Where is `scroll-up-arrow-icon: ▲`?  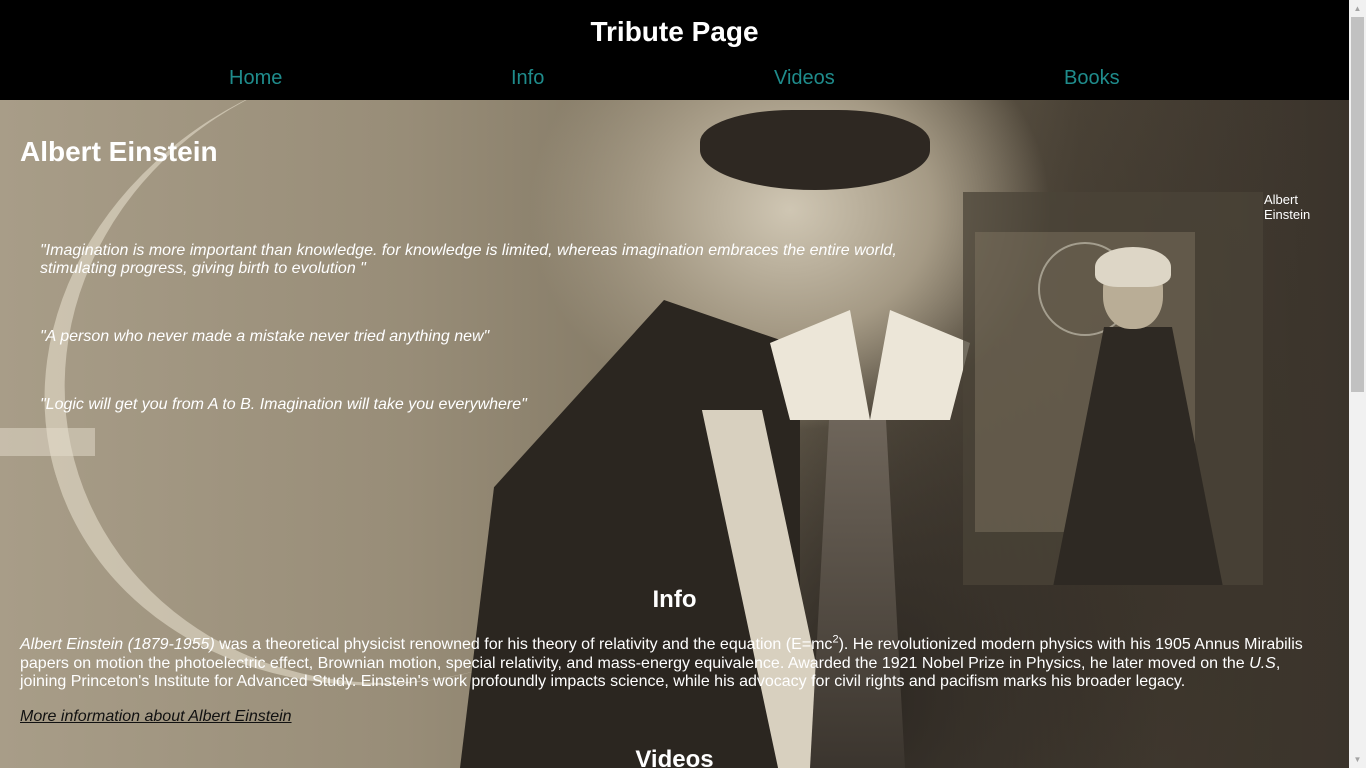 scroll-up-arrow-icon: ▲ is located at coordinates (1357, 8).